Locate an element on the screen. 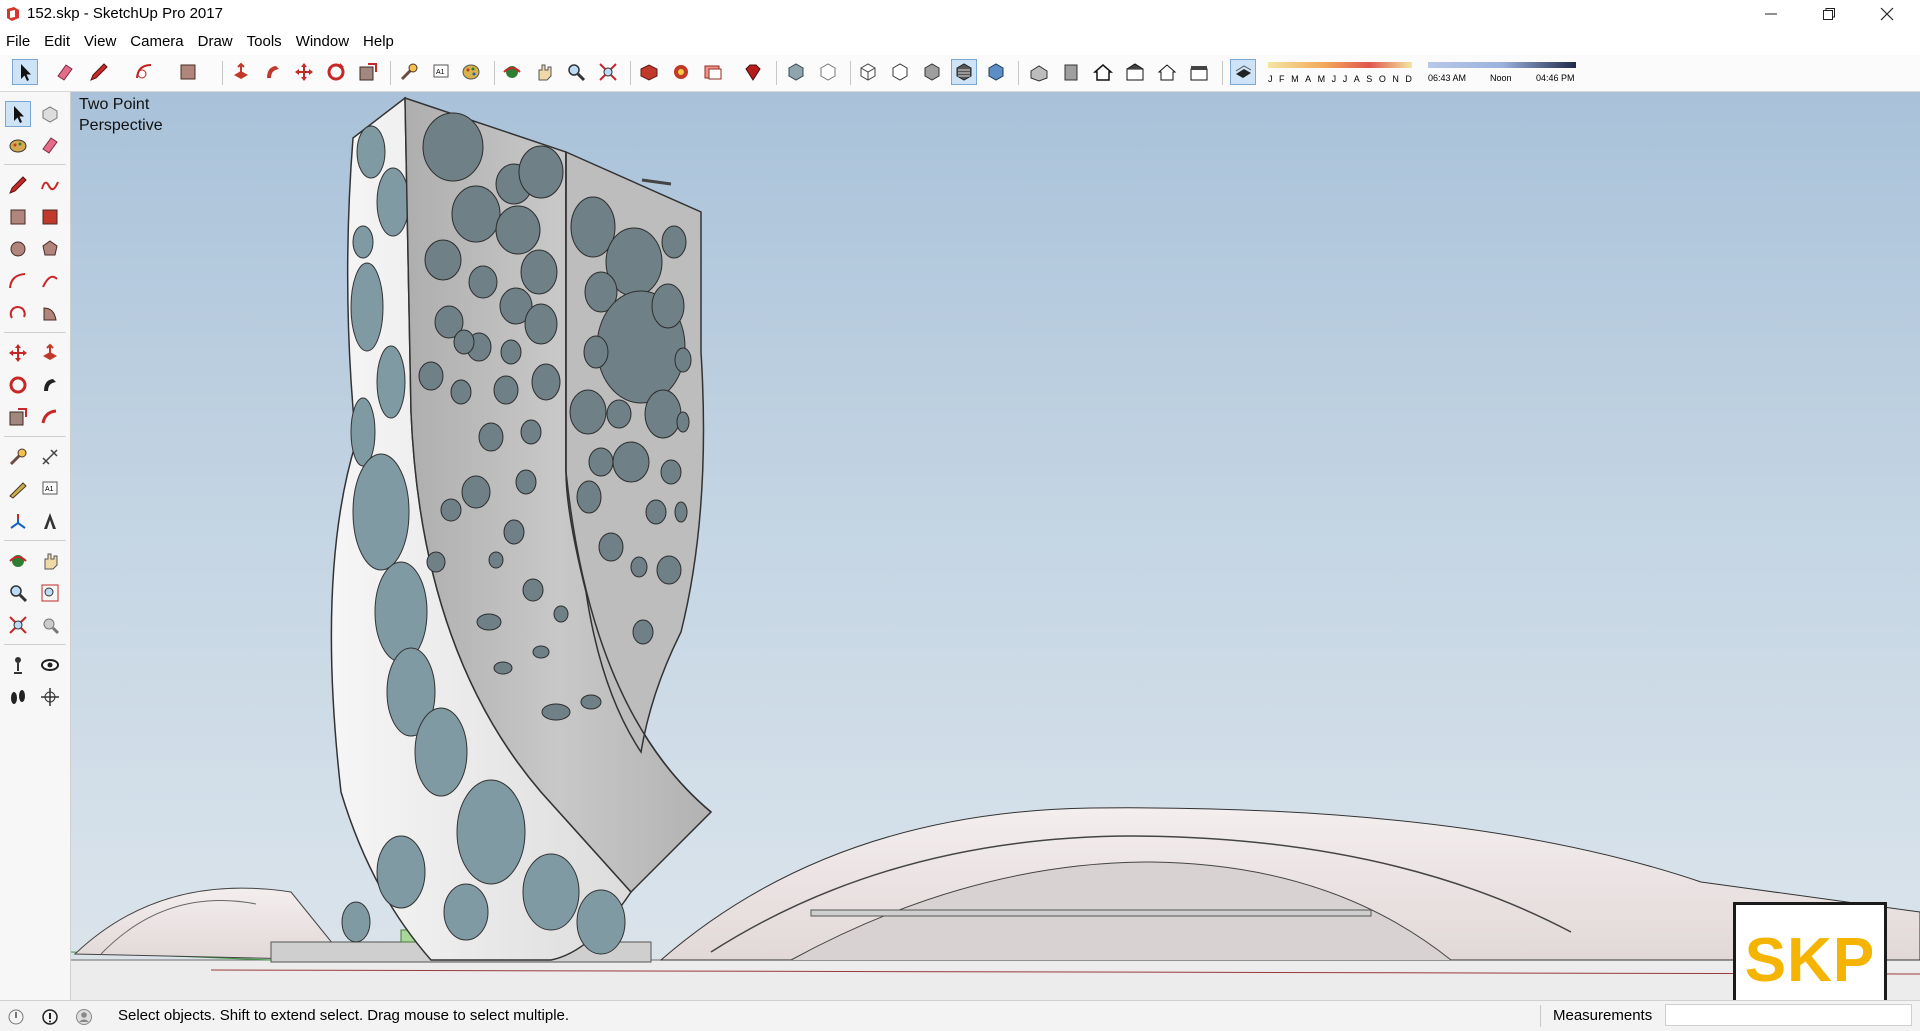  shadow-month-slider: J F M A M J J A S O N D is located at coordinates (1340, 73).